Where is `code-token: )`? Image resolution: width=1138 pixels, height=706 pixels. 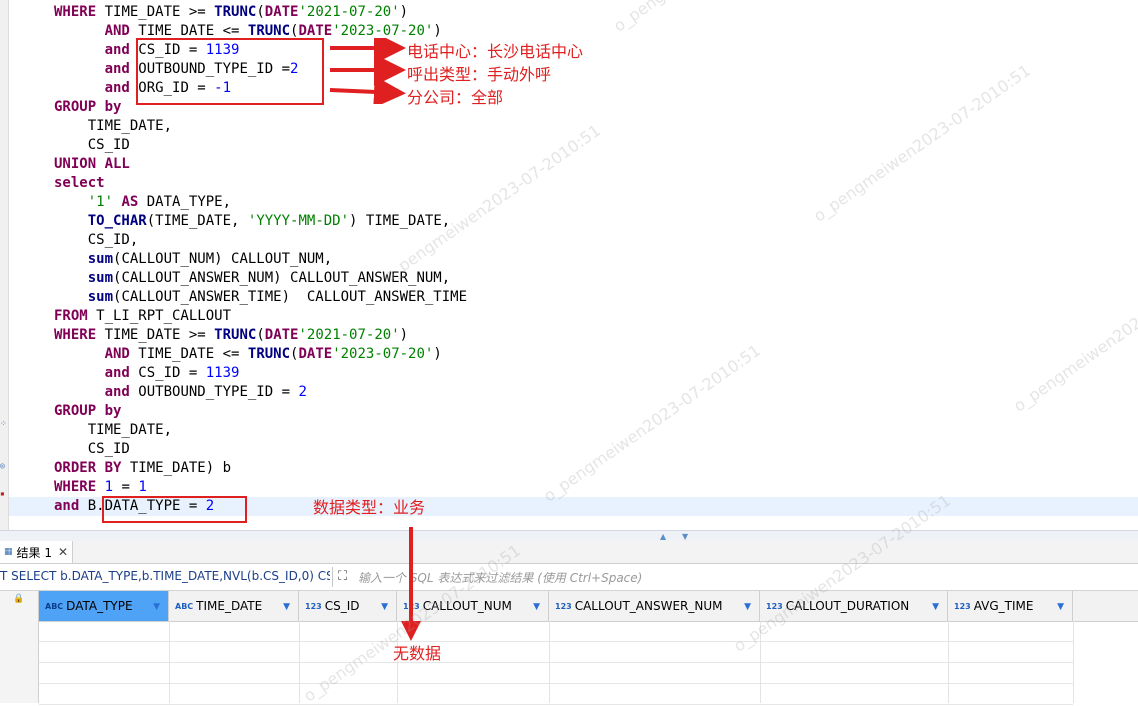
code-token: ) is located at coordinates (437, 31).